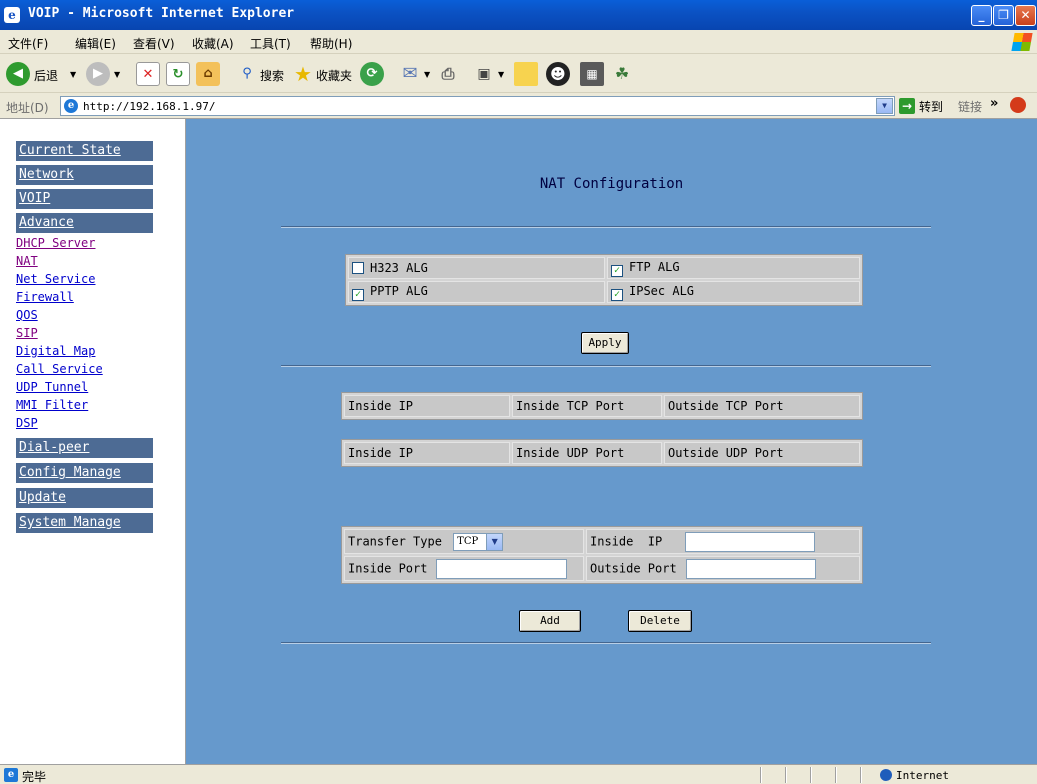  I want to click on ftp-alg-label: FTP ALG, so click(654, 266).